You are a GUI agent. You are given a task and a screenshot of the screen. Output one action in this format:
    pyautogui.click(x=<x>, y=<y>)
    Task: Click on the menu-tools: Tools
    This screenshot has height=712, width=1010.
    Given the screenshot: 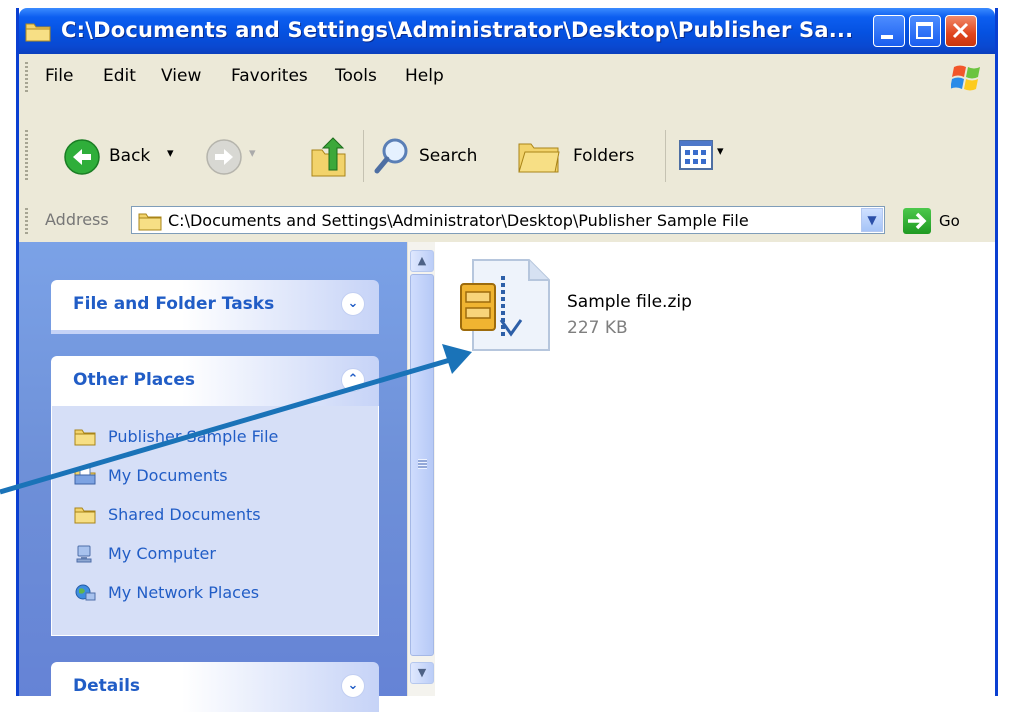 What is the action you would take?
    pyautogui.click(x=356, y=76)
    